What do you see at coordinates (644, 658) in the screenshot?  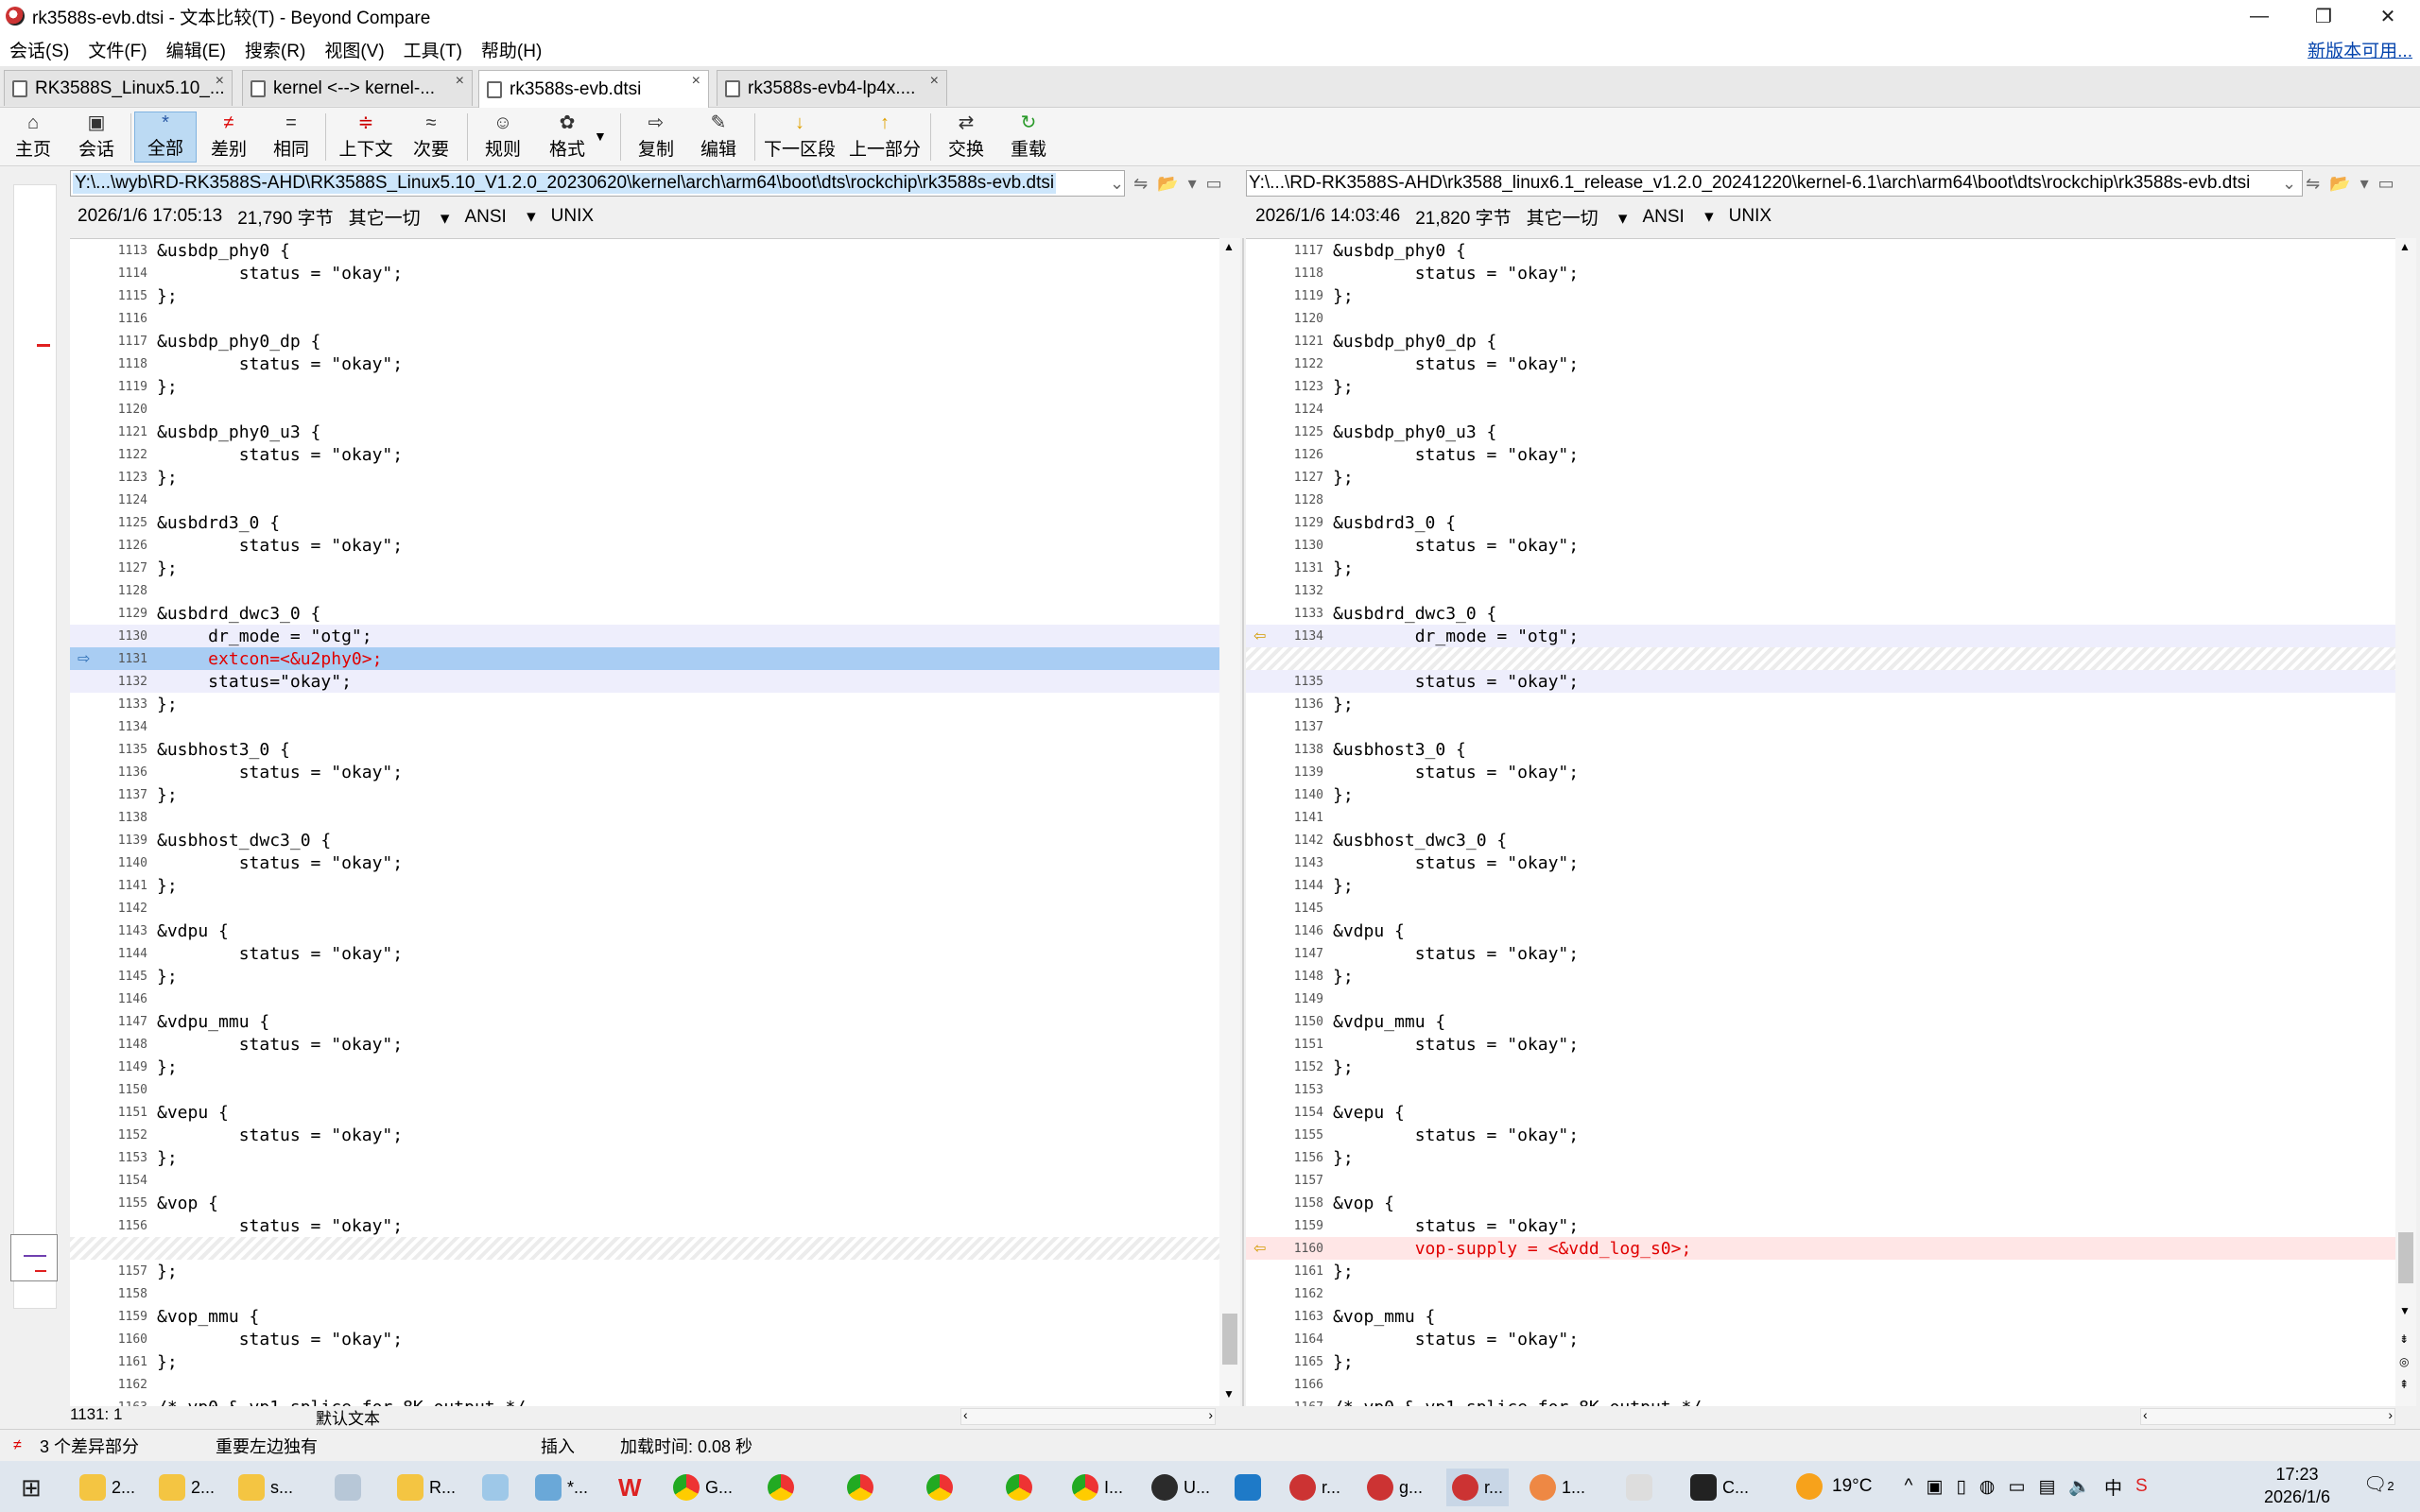 I see `code-line: 1131 extcon=<&u2phy0>; ⇨` at bounding box center [644, 658].